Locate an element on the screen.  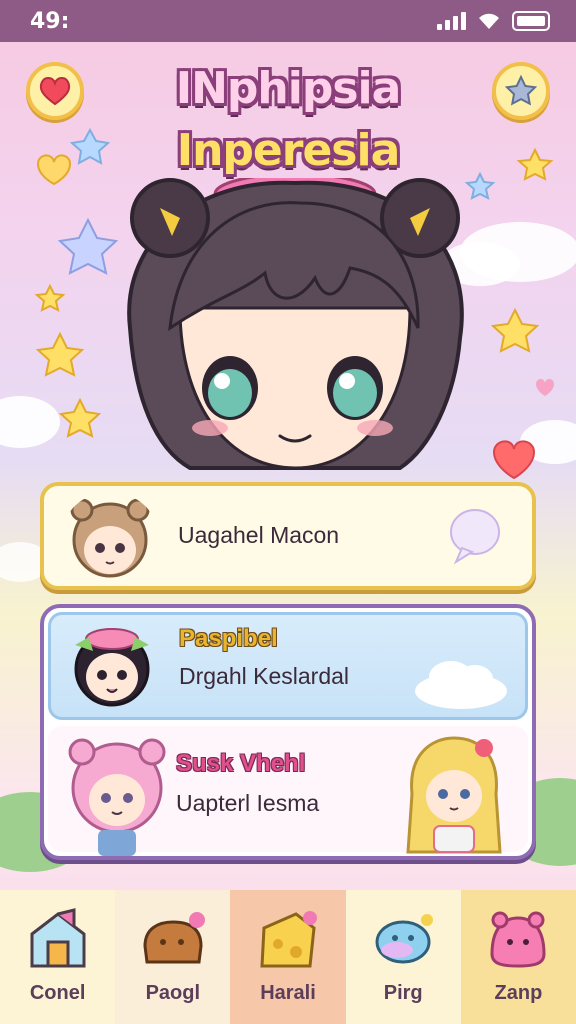
cheese-icon is located at coordinates (288, 939).